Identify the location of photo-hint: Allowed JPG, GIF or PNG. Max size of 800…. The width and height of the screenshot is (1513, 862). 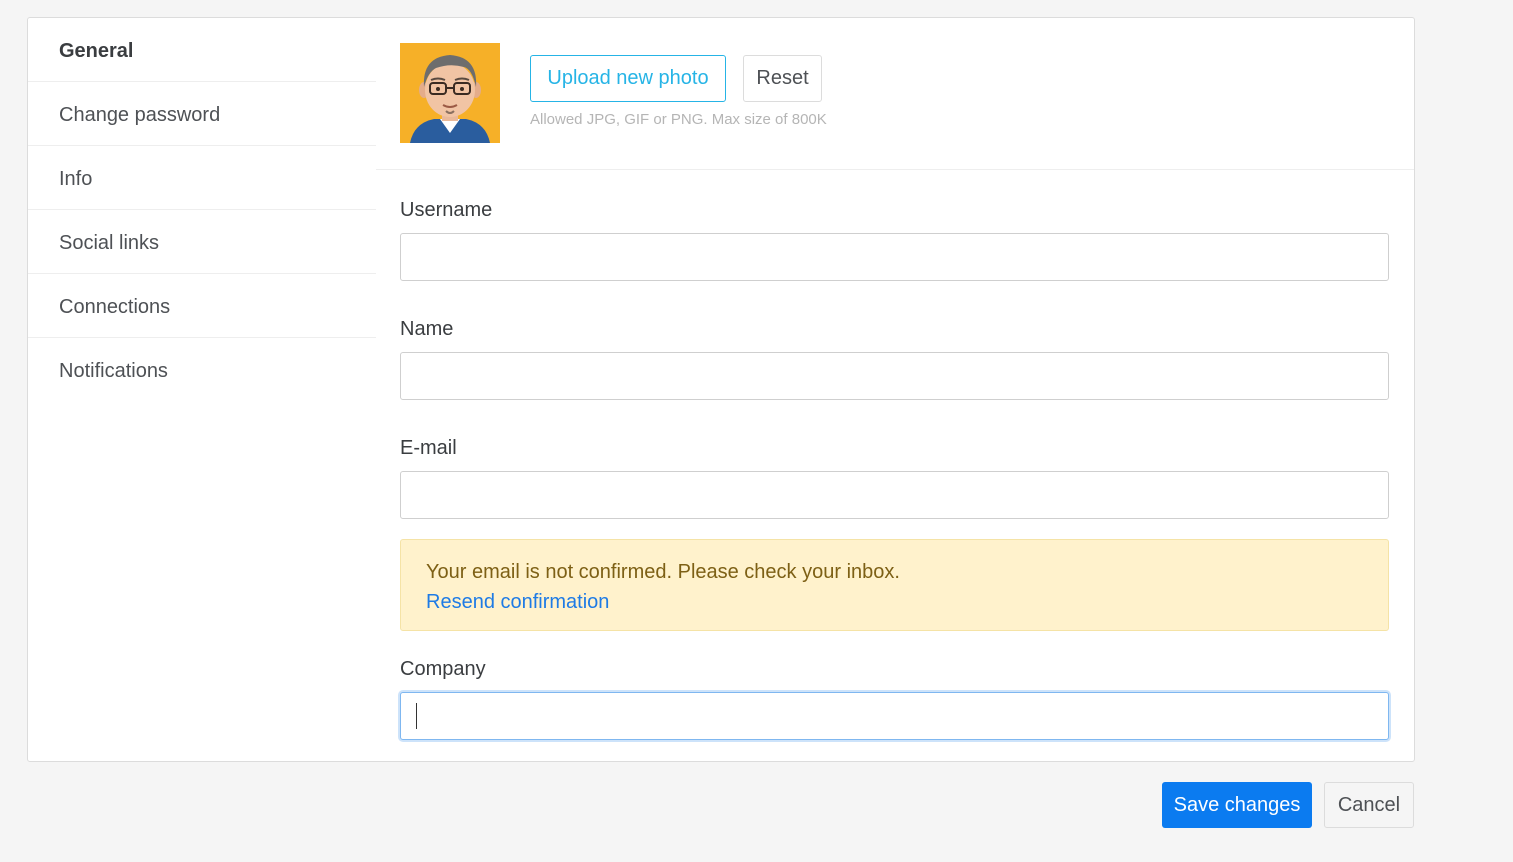
(678, 119).